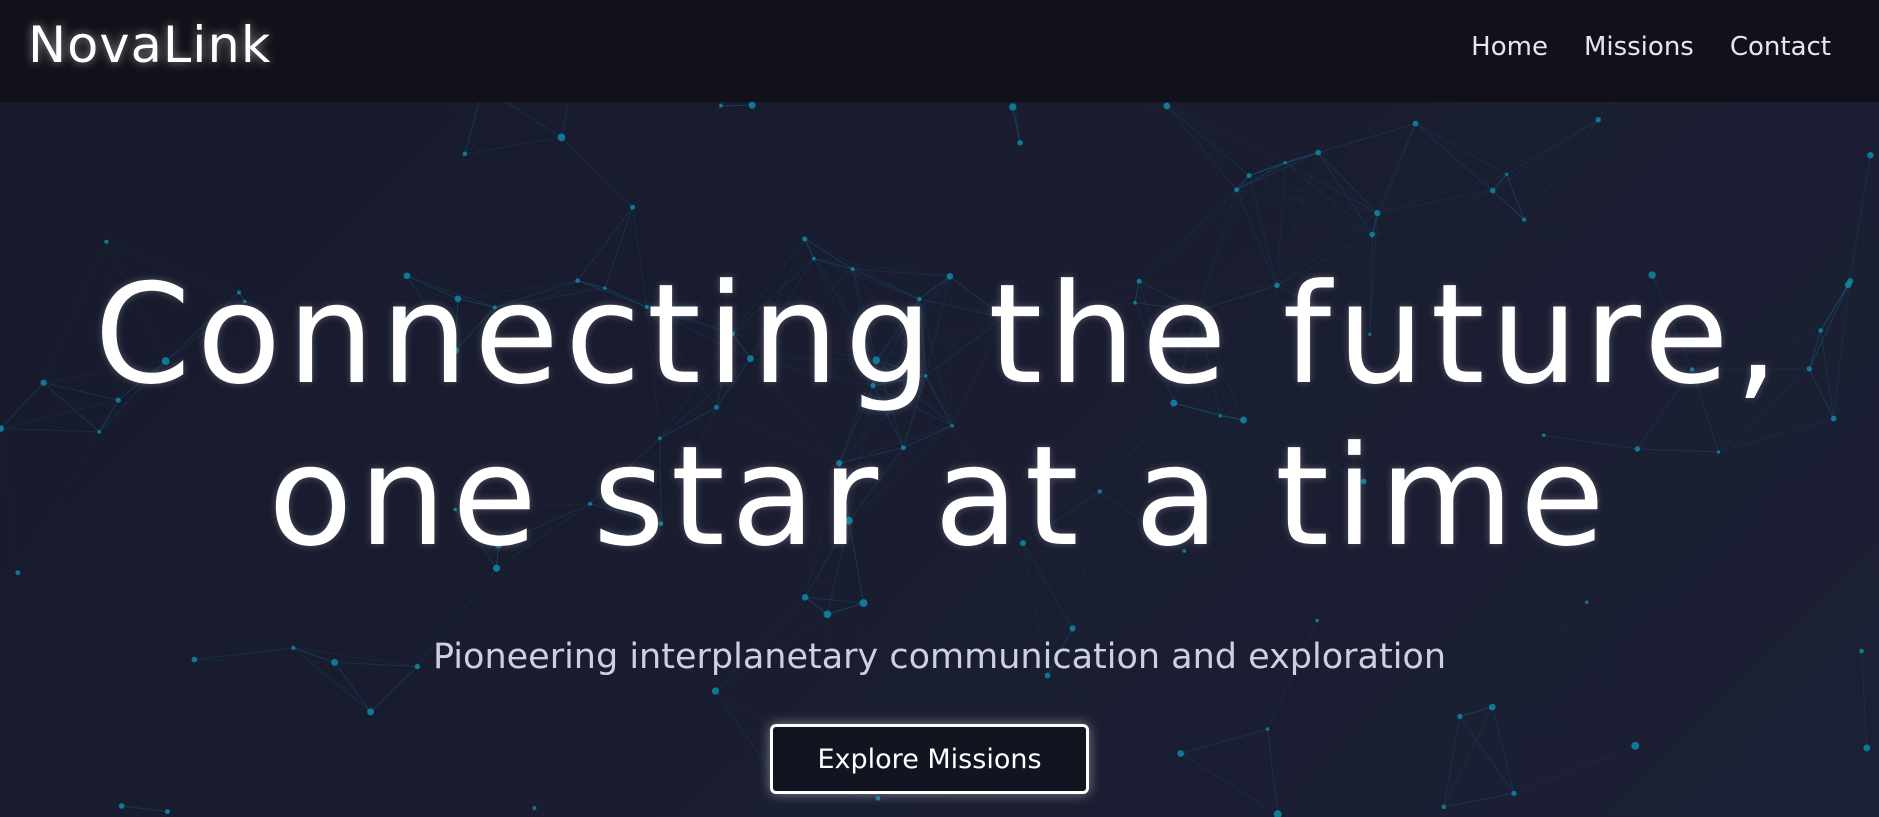 The width and height of the screenshot is (1879, 817). I want to click on navbar: NovaLink Home Missions Contact, so click(939, 51).